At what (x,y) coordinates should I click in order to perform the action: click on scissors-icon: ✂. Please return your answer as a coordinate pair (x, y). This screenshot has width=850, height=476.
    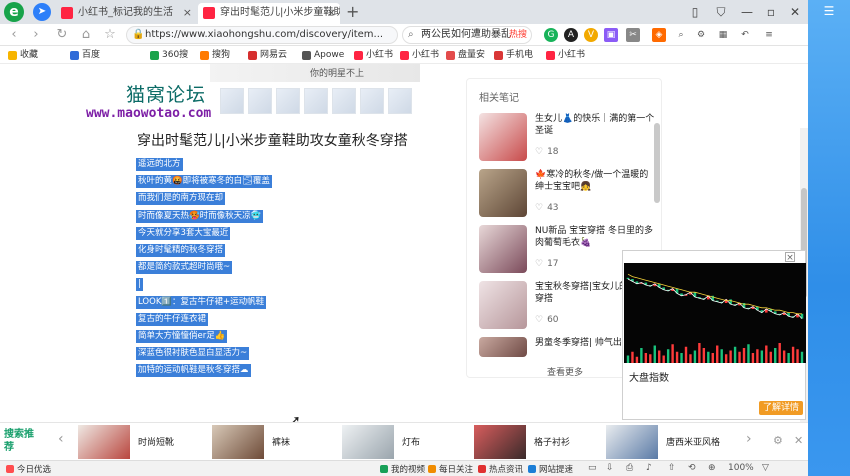
    Looking at the image, I should click on (633, 35).